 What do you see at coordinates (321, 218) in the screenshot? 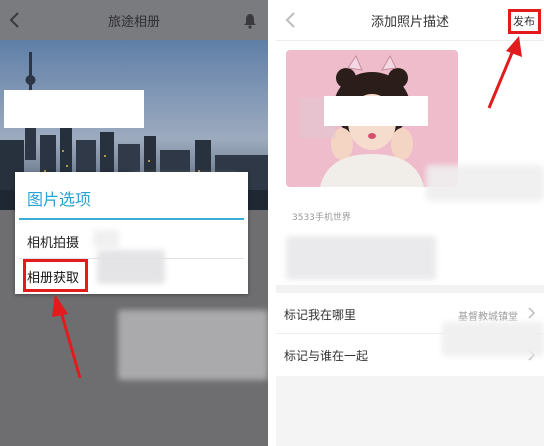
I see `watermark-text: 3533手机世界` at bounding box center [321, 218].